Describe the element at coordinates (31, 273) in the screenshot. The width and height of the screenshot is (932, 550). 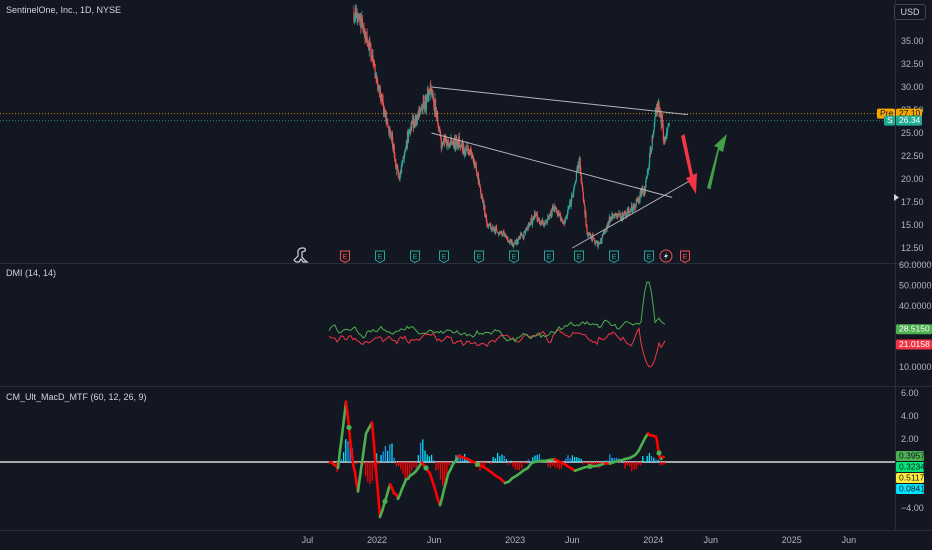
I see `dmi-title: DMI (14, 14)` at that location.